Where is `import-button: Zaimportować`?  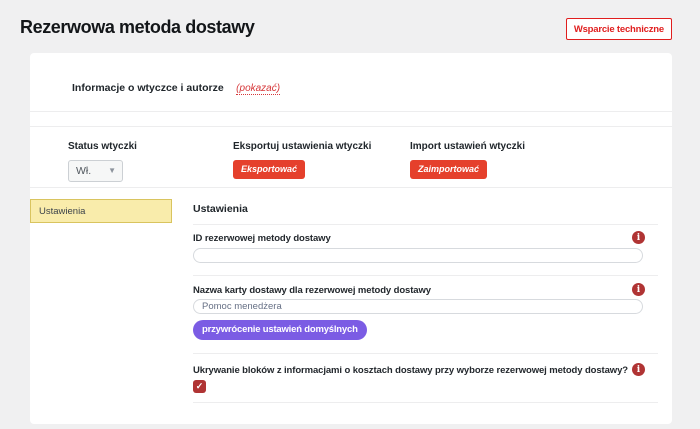
import-button: Zaimportować is located at coordinates (449, 169).